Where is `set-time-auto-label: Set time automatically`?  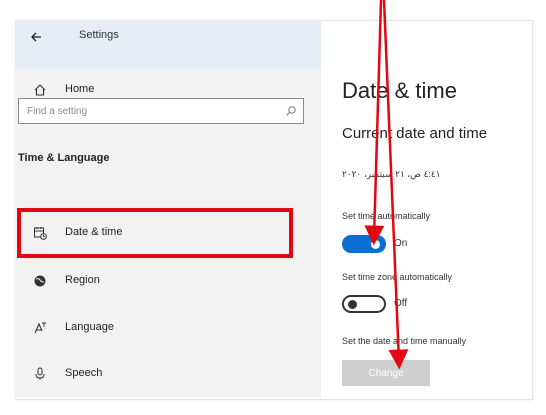
set-time-auto-label: Set time automatically is located at coordinates (386, 216).